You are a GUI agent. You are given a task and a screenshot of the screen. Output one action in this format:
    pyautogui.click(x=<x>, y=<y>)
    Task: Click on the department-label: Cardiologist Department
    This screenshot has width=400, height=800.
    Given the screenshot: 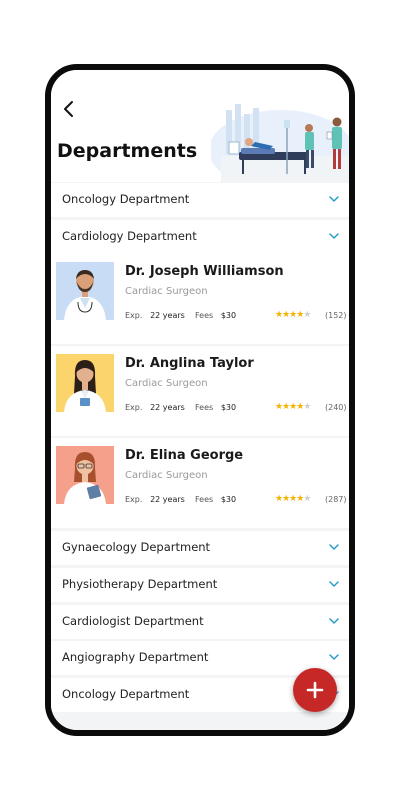 What is the action you would take?
    pyautogui.click(x=133, y=621)
    